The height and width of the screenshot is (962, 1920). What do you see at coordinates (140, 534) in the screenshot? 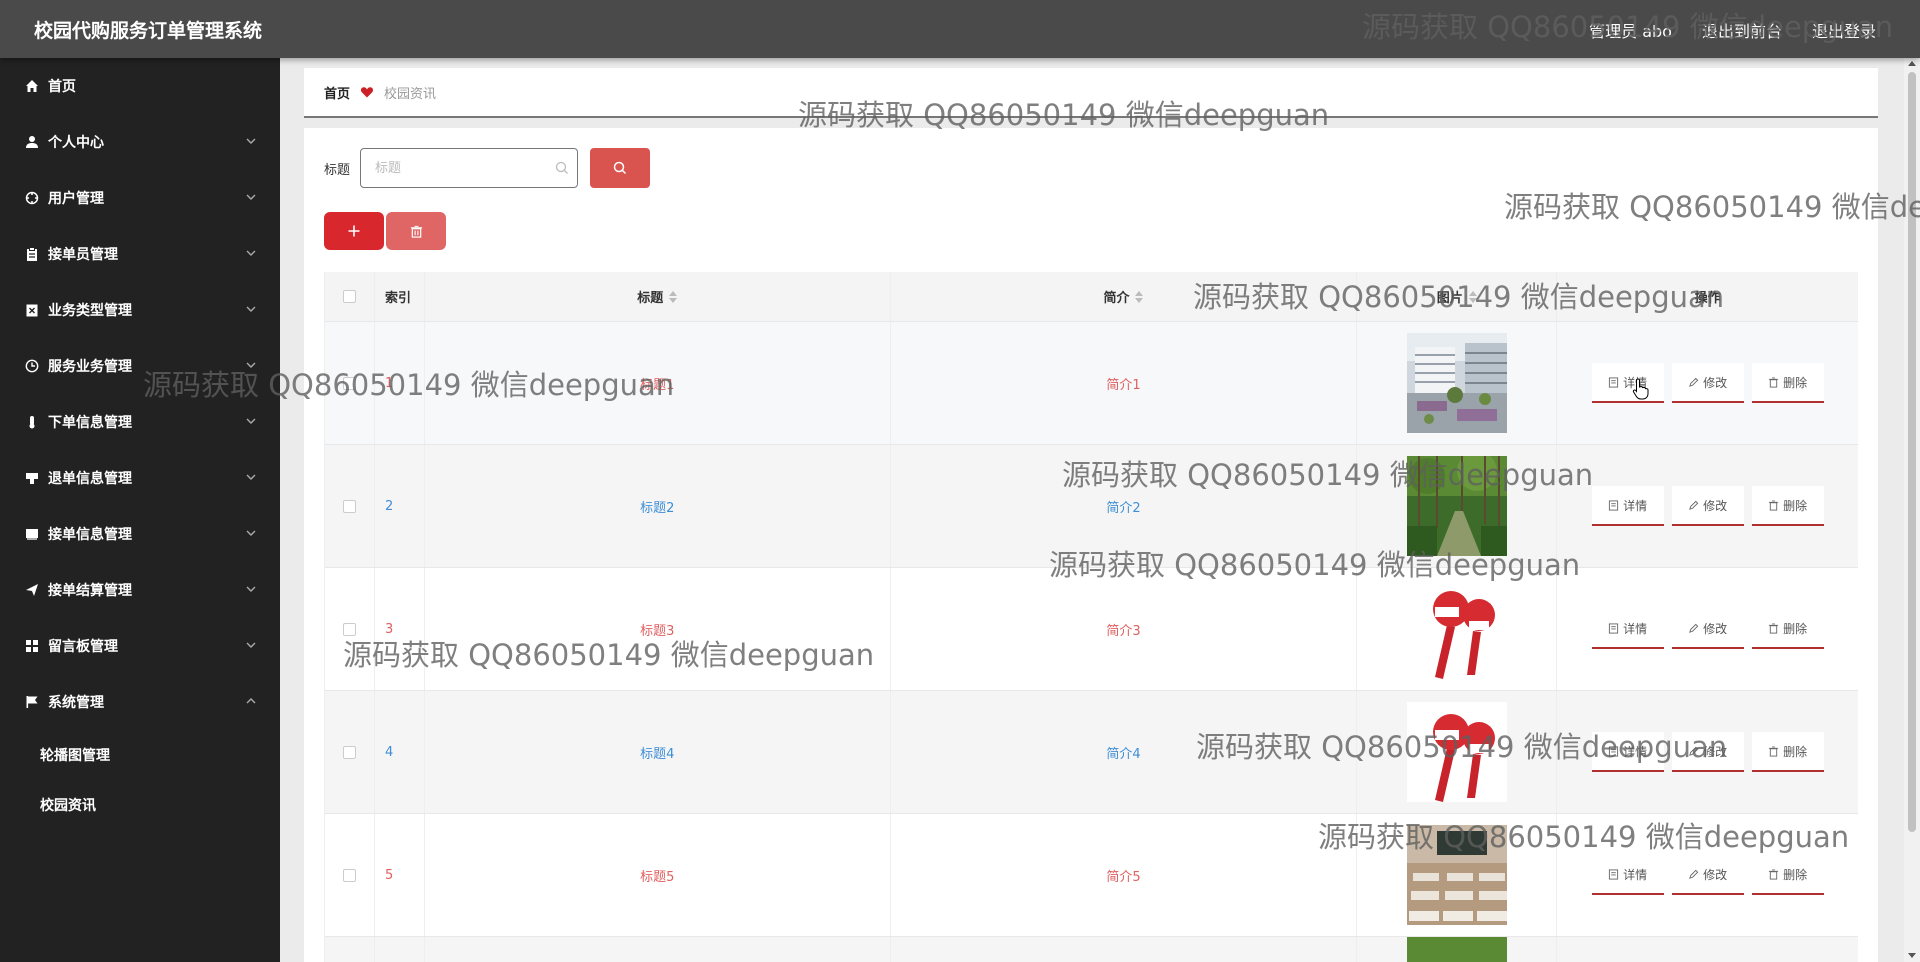
I see `sidebar-item-accept-info: 接单信息管理` at bounding box center [140, 534].